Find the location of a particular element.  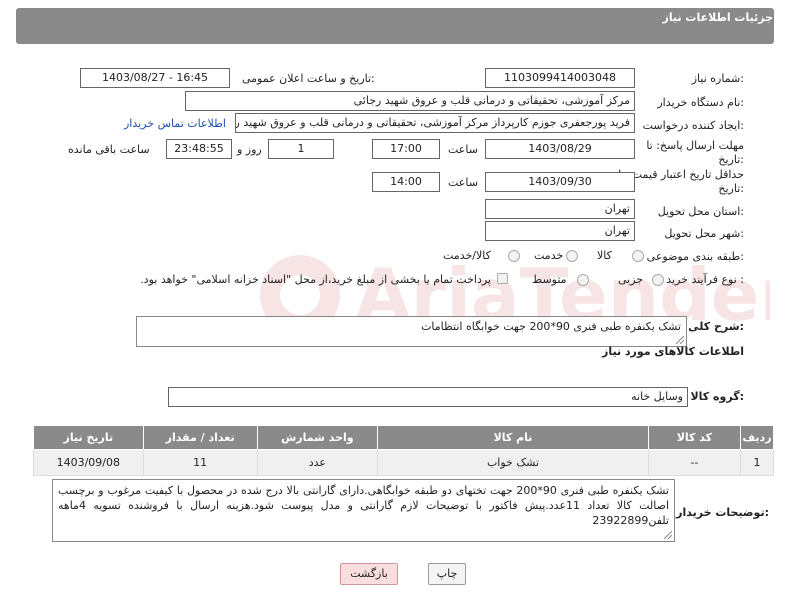

purchase-type-option-minor: جزیی is located at coordinates (631, 279).